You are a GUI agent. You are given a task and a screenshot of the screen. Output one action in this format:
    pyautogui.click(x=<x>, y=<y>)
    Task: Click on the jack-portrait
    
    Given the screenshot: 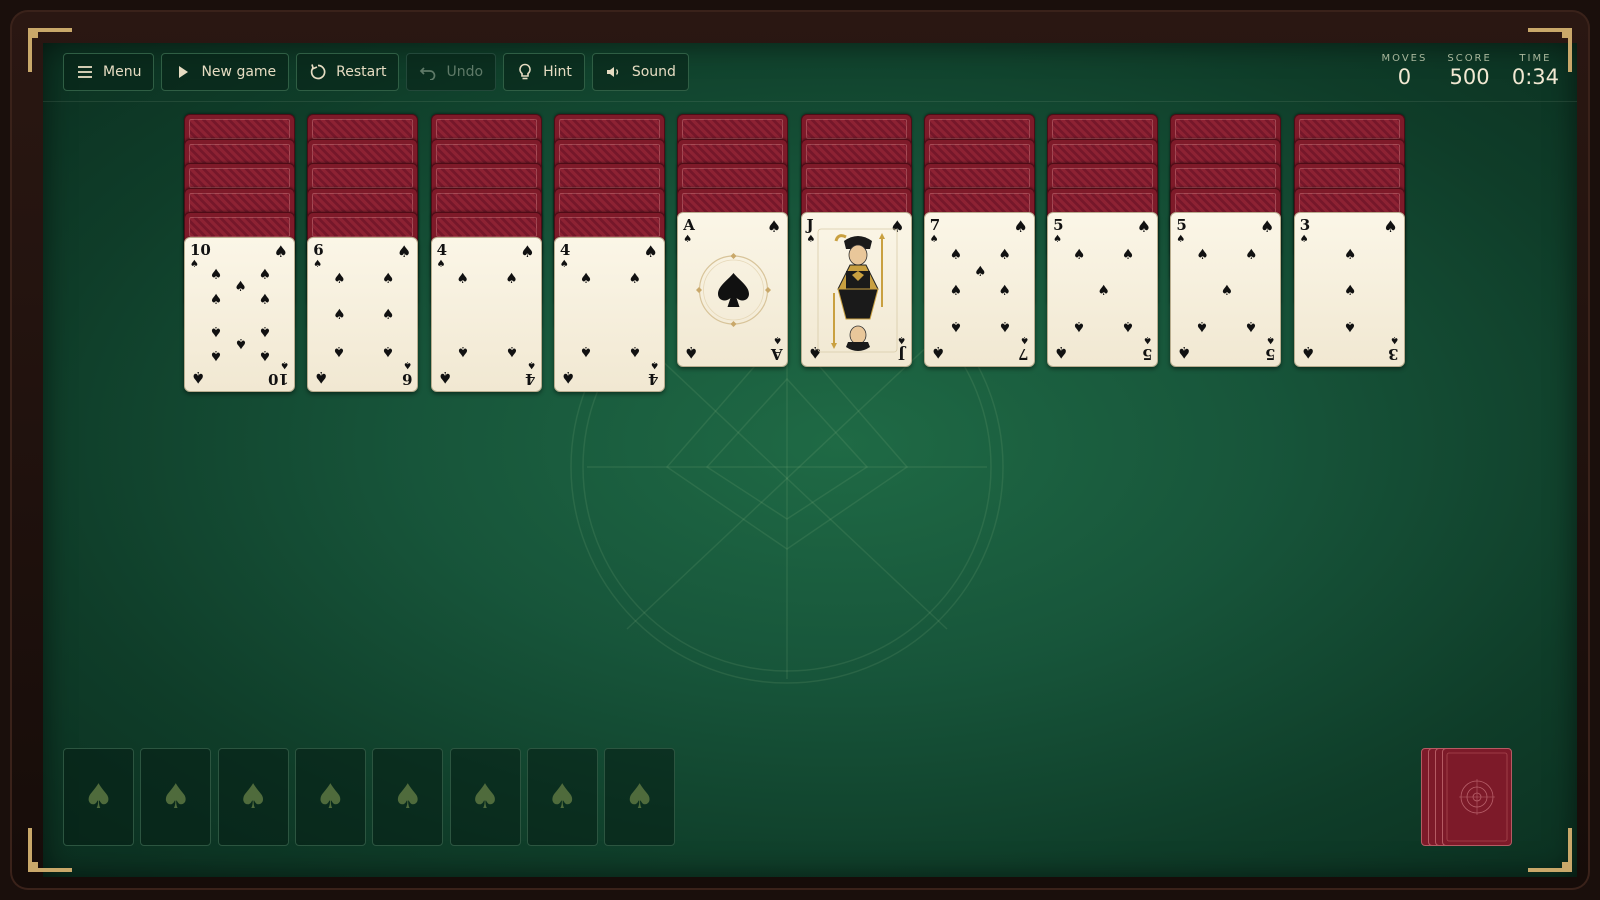 What is the action you would take?
    pyautogui.click(x=857, y=292)
    